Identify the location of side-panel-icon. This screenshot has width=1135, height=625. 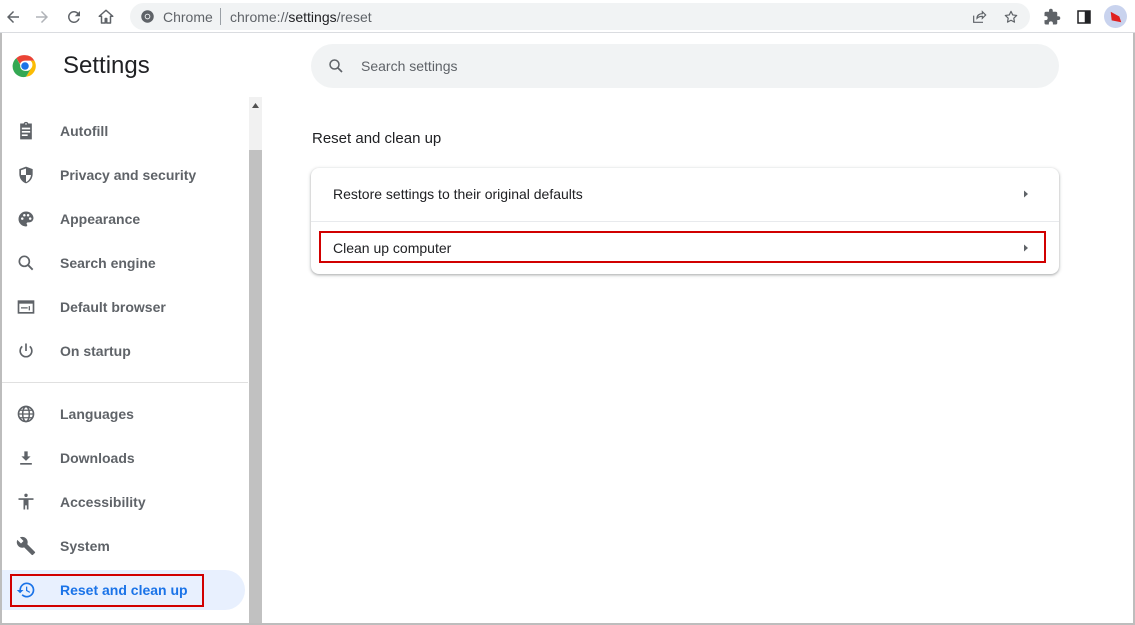
(1084, 17).